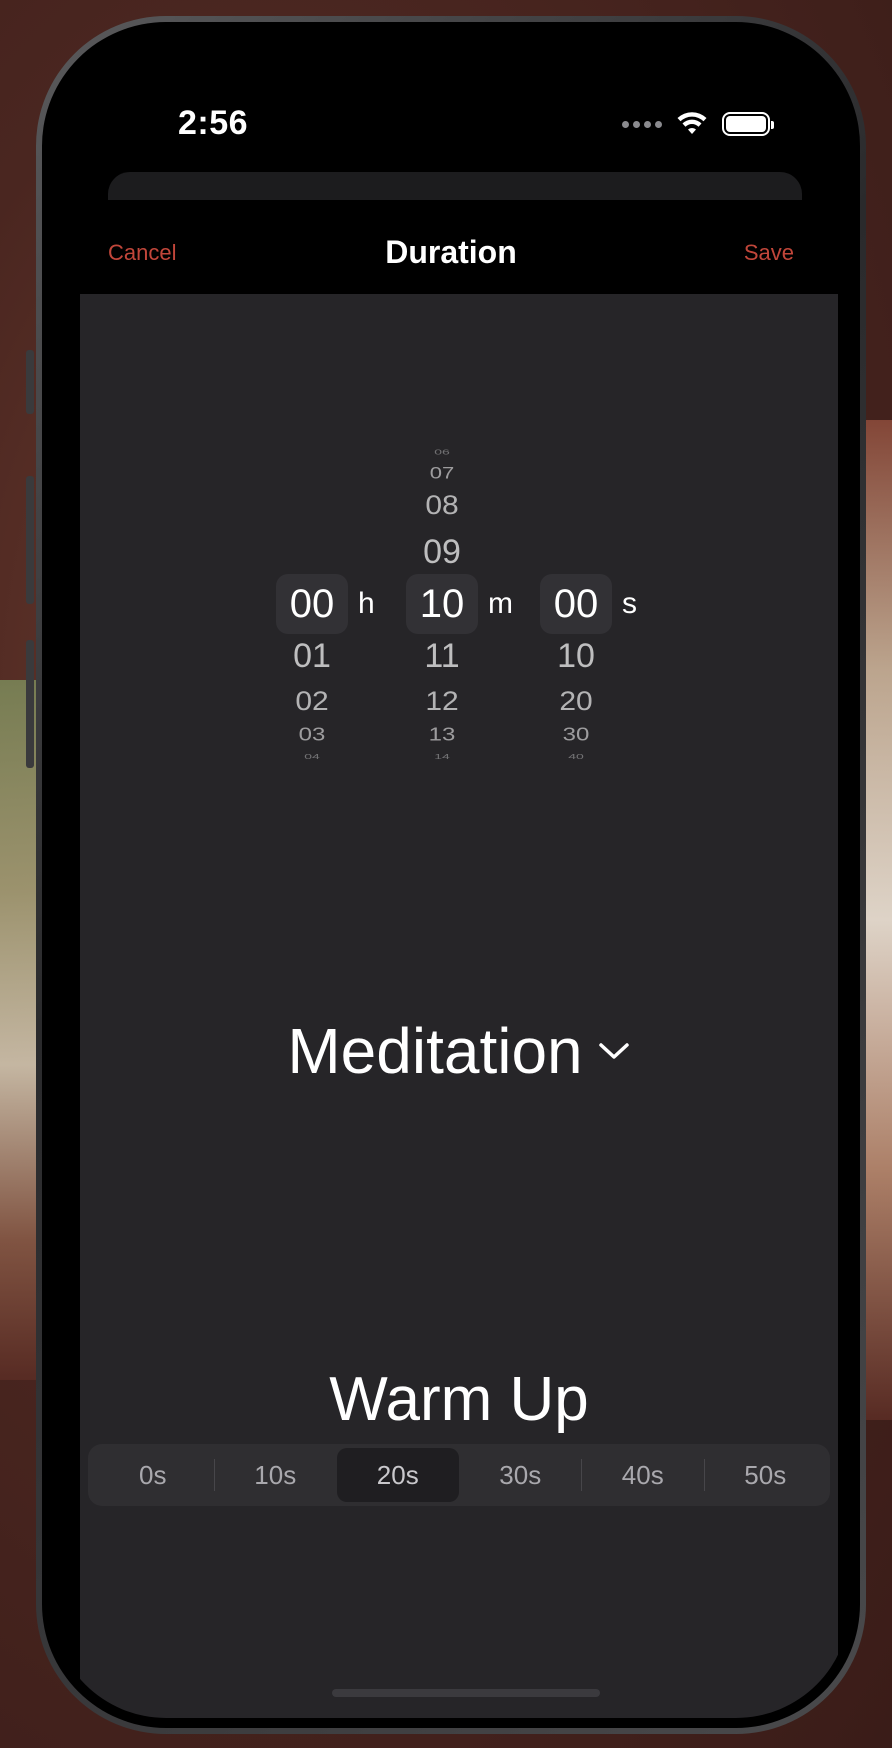 This screenshot has height=1748, width=892. What do you see at coordinates (442, 735) in the screenshot?
I see `minutes-wheel-item: 13` at bounding box center [442, 735].